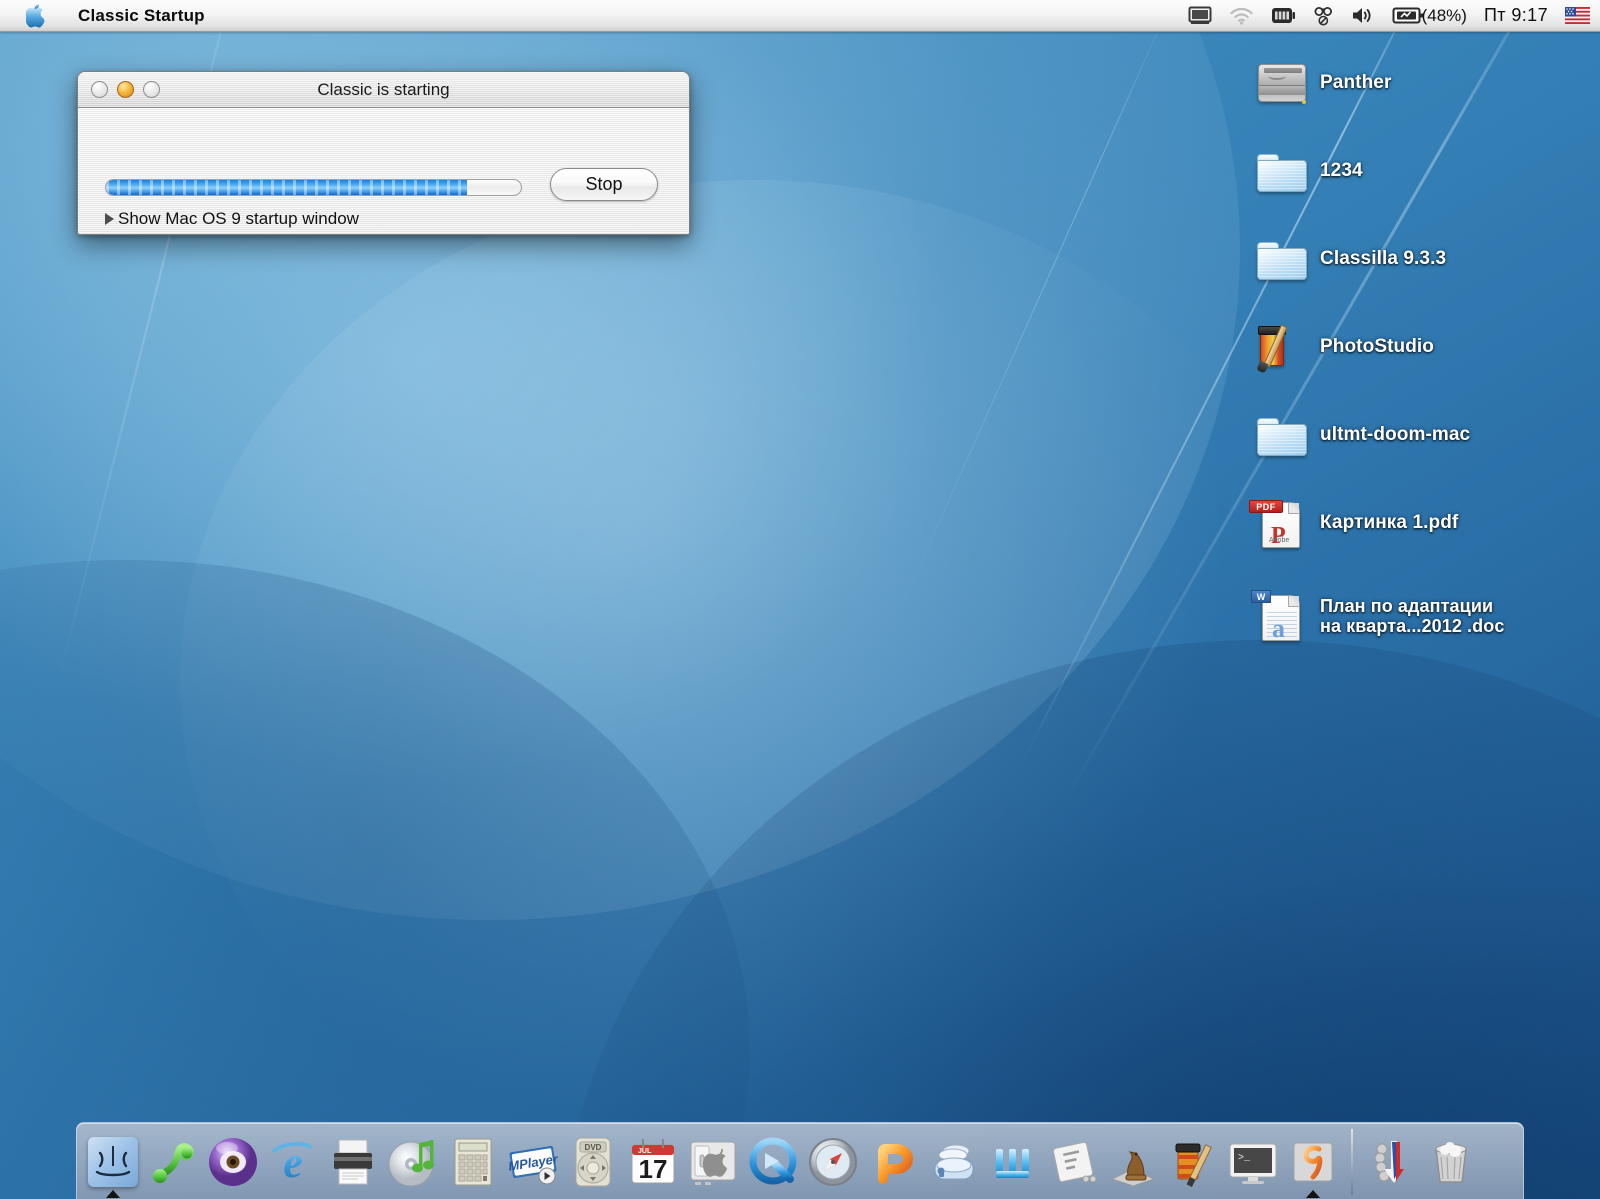  I want to click on dock-item-system-preferences, so click(713, 1164).